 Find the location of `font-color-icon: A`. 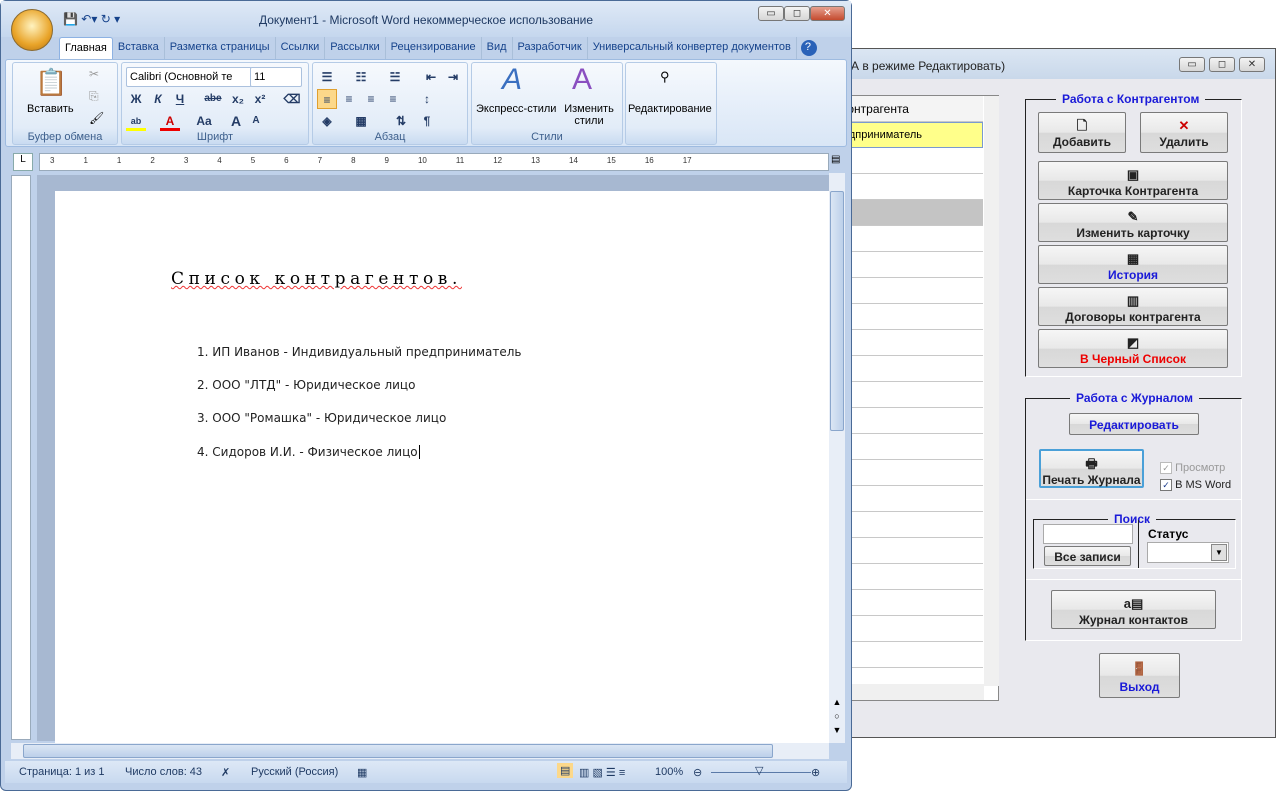

font-color-icon: A is located at coordinates (170, 121).